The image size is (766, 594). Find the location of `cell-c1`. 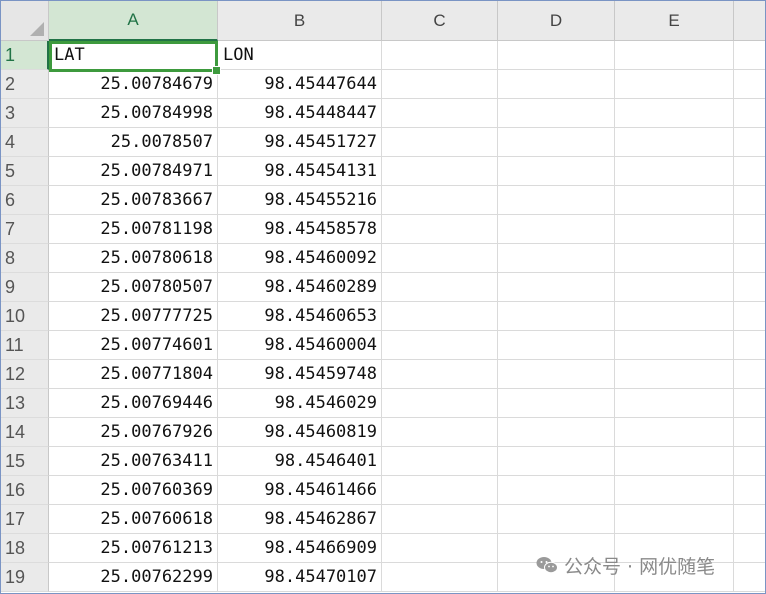

cell-c1 is located at coordinates (440, 55).